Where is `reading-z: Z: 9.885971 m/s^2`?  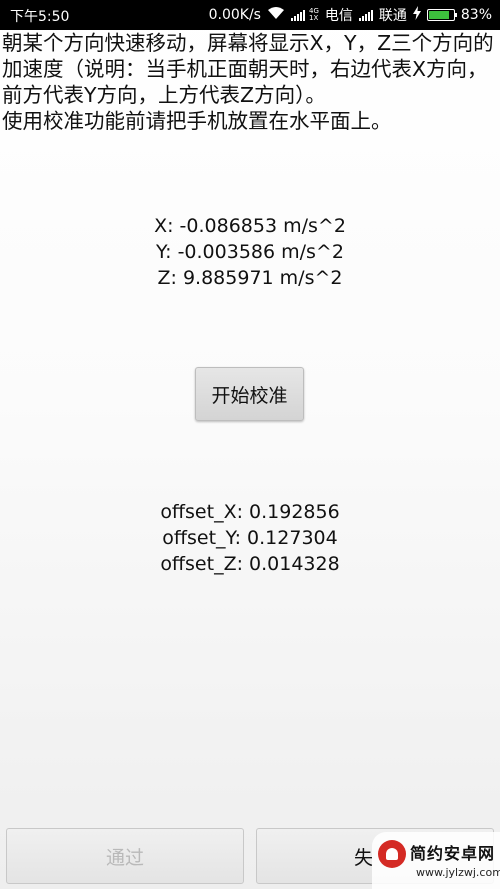
reading-z: Z: 9.885971 m/s^2 is located at coordinates (250, 278).